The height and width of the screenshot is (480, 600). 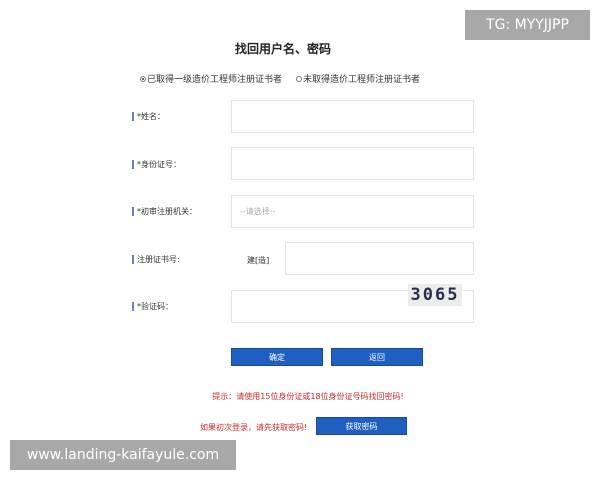 I want to click on id-label: *身份证号：, so click(x=156, y=164).